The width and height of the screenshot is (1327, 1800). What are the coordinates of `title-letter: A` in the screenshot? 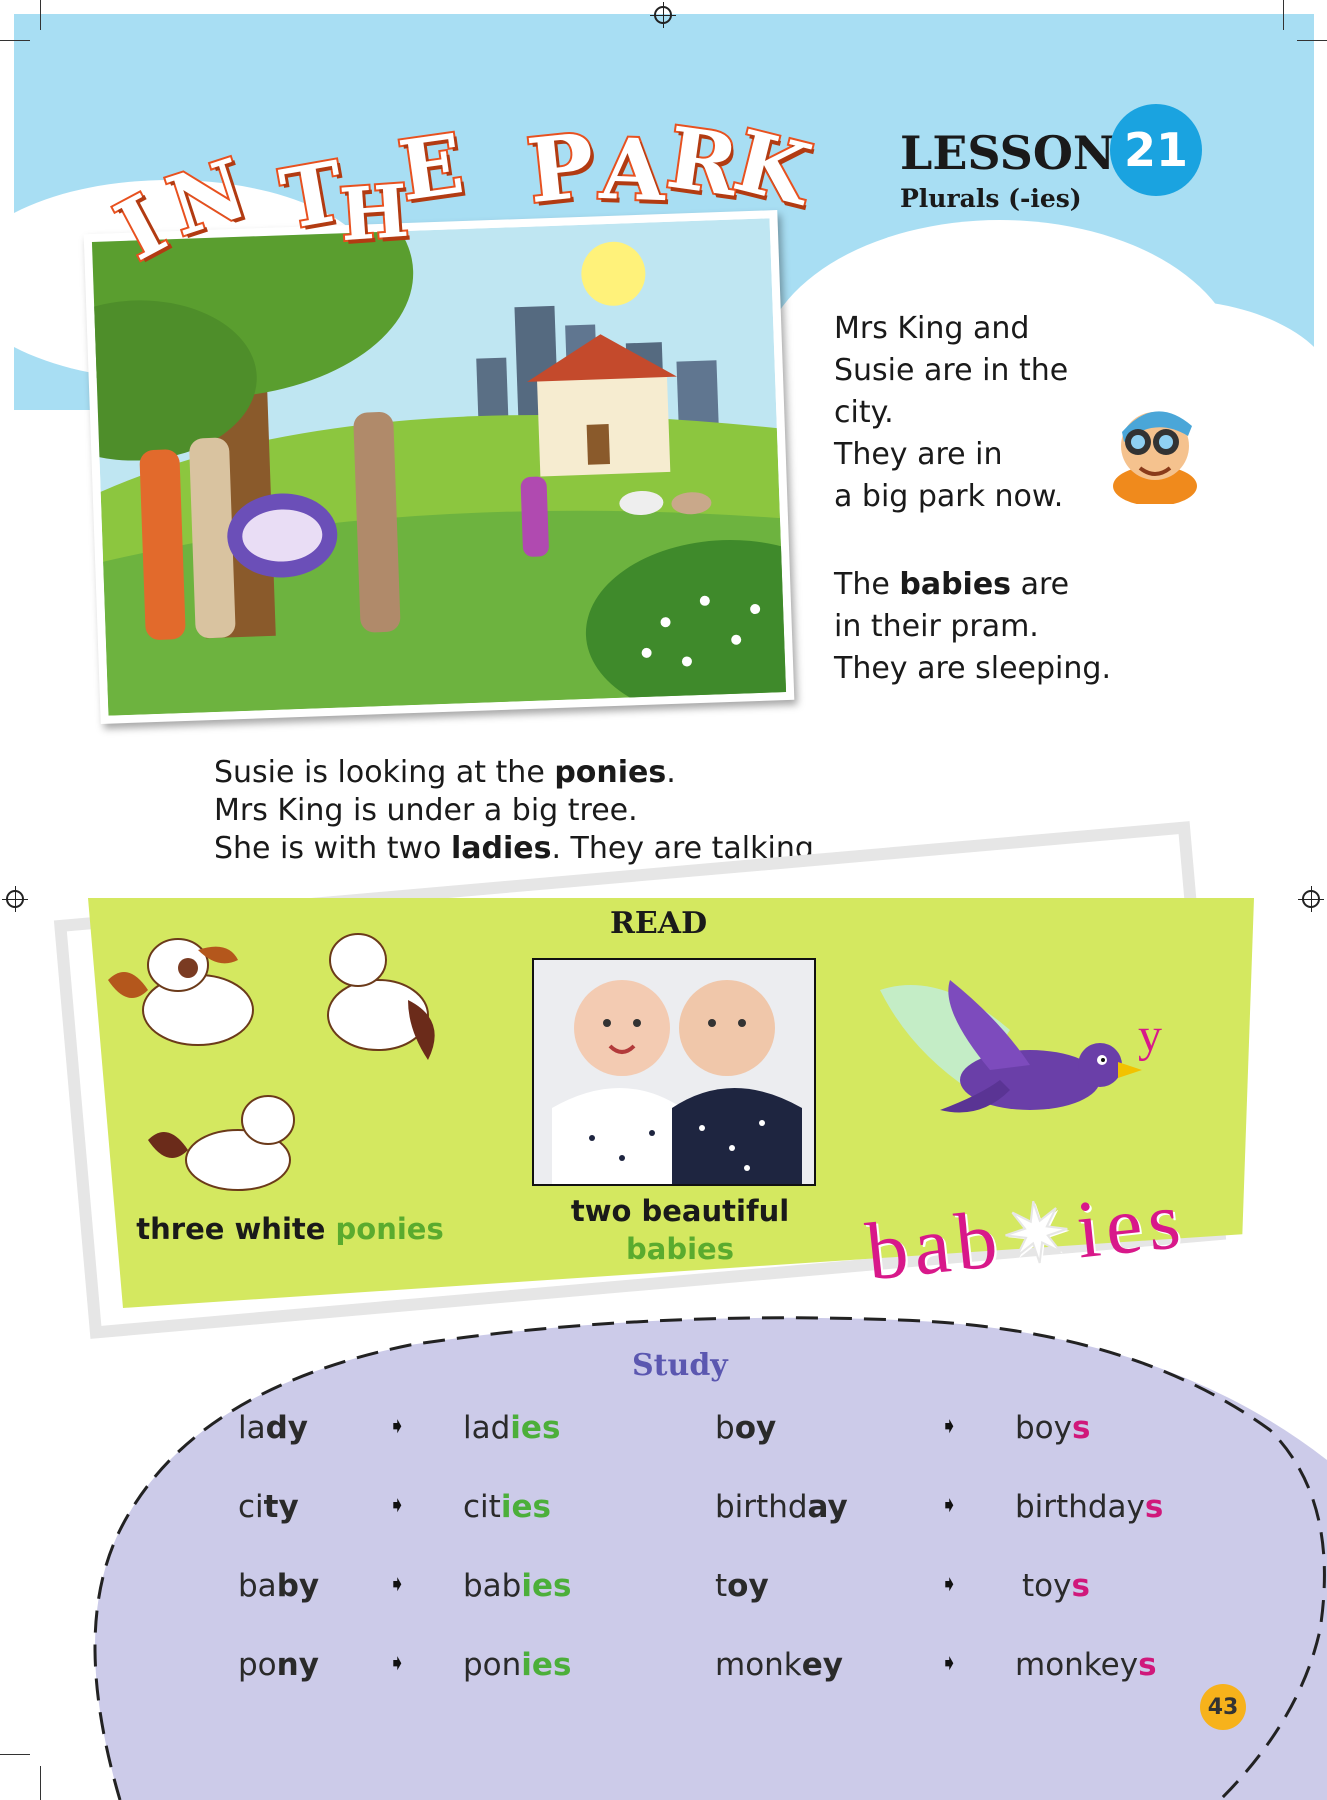 It's located at (632, 169).